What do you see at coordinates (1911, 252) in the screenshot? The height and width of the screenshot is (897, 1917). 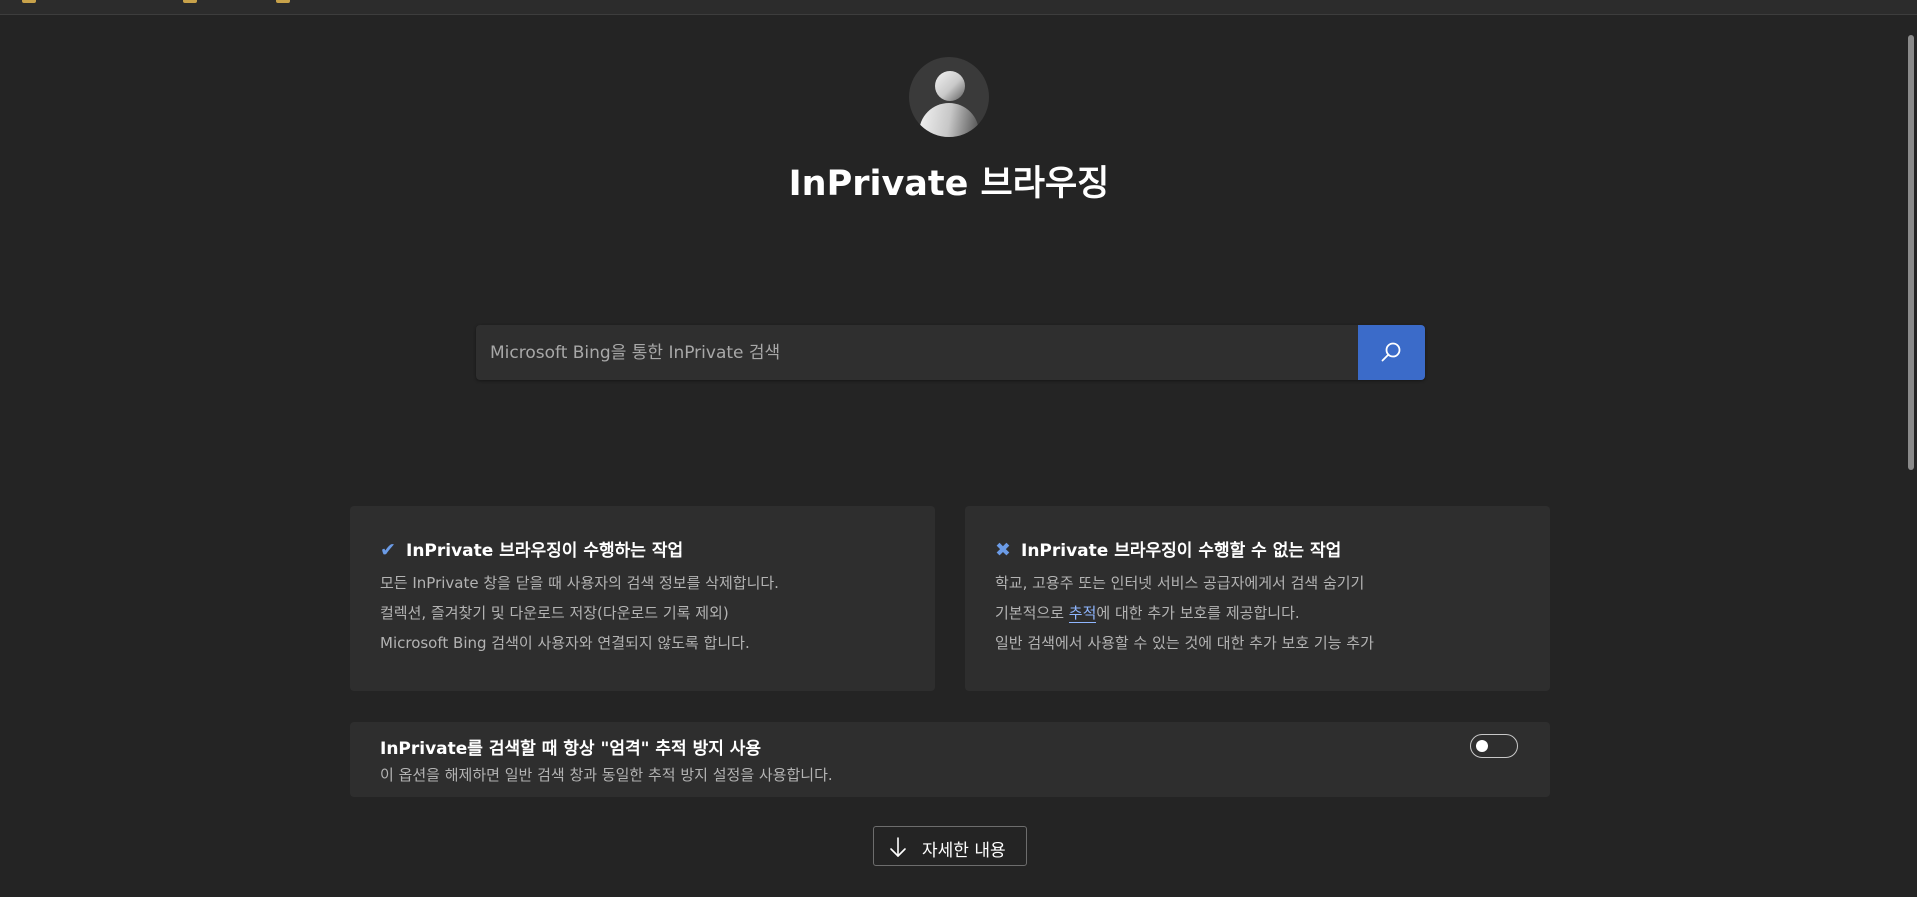 I see `scrollbar-thumb` at bounding box center [1911, 252].